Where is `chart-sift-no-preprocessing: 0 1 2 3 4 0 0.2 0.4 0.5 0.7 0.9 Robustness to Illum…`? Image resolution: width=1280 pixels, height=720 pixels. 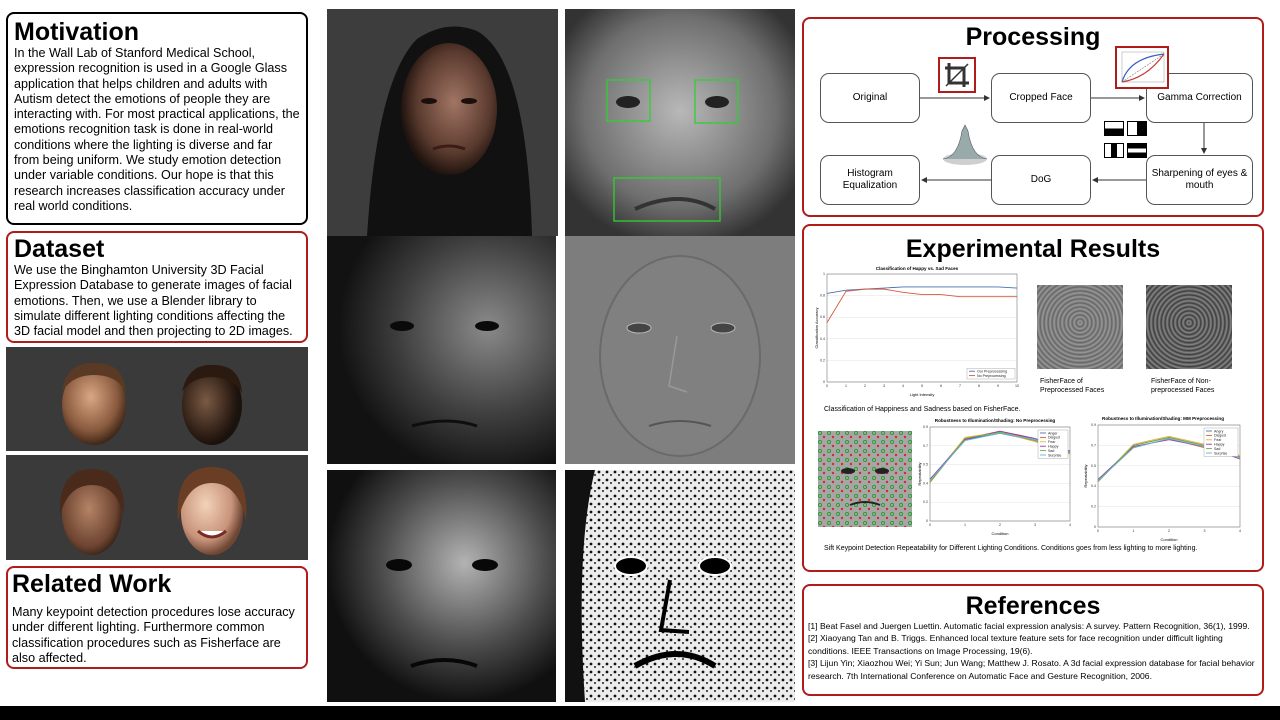 chart-sift-no-preprocessing: 0 1 2 3 4 0 0.2 0.4 0.5 0.7 0.9 Robustness to Illum… is located at coordinates (995, 476).